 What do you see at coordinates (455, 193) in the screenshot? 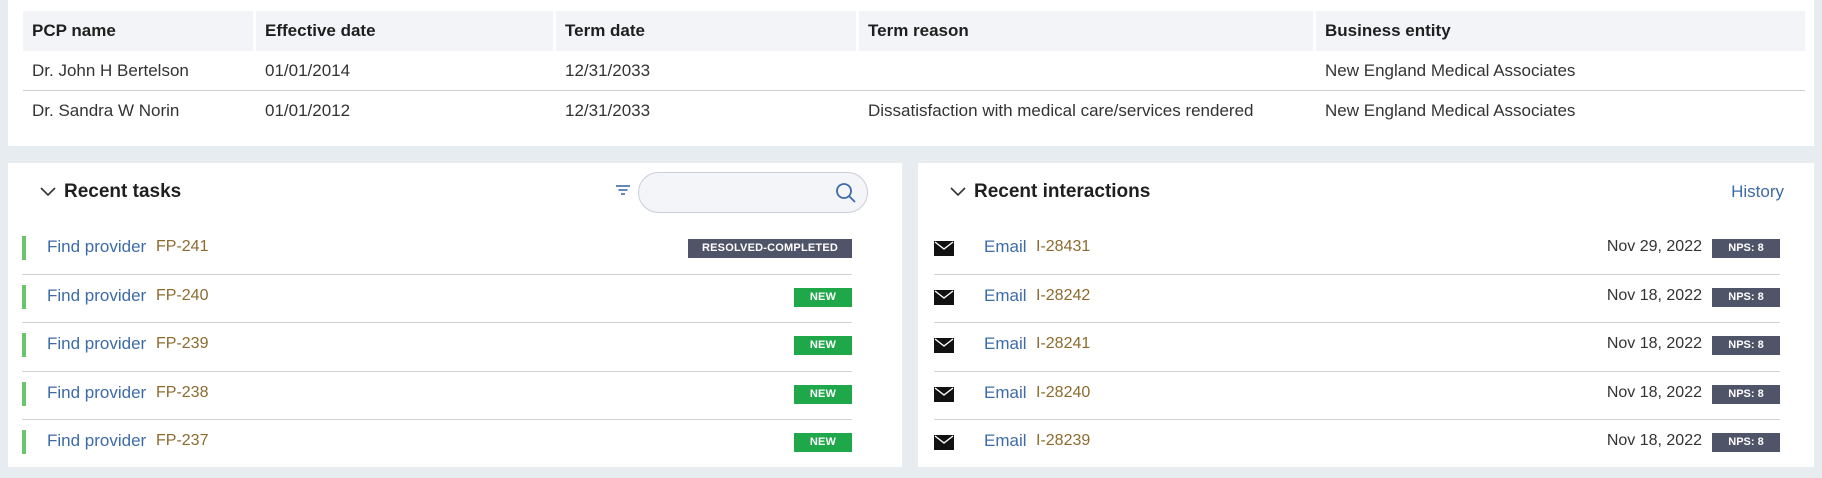
I see `recent-tasks-header: Recent tasks` at bounding box center [455, 193].